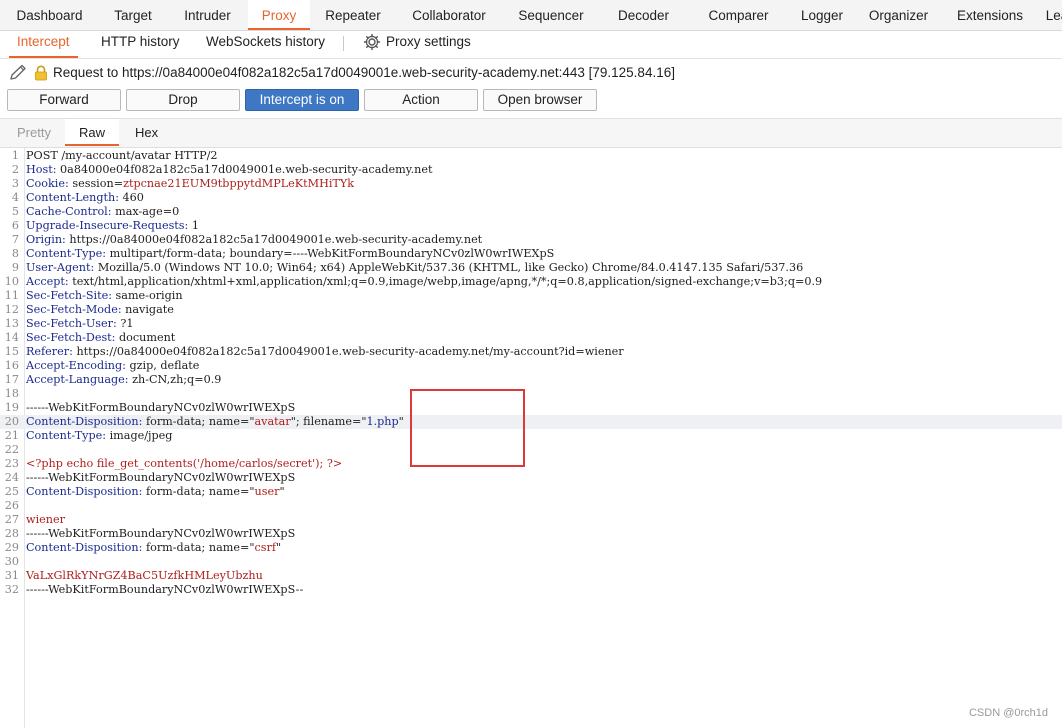 This screenshot has height=728, width=1062. I want to click on request-line: 14 Sec-Fetch-Dest: document, so click(531, 338).